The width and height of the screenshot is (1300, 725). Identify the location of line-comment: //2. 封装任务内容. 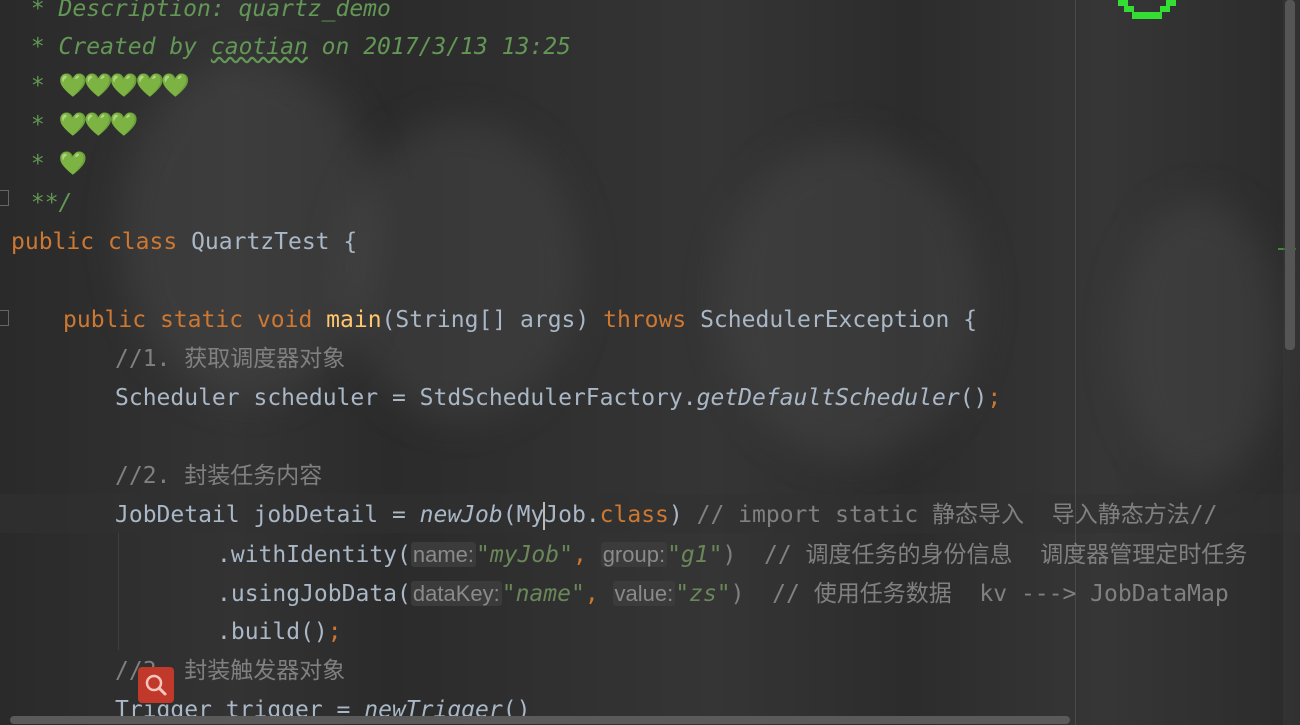
(219, 476).